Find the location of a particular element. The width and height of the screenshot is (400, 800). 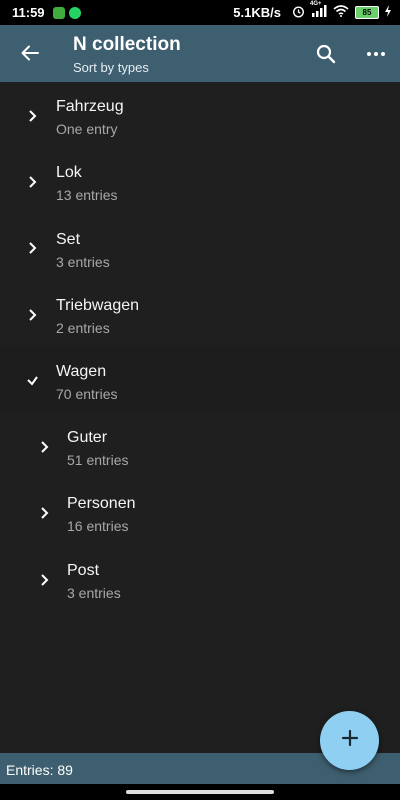

signal-icon: 4G+ is located at coordinates (319, 10).